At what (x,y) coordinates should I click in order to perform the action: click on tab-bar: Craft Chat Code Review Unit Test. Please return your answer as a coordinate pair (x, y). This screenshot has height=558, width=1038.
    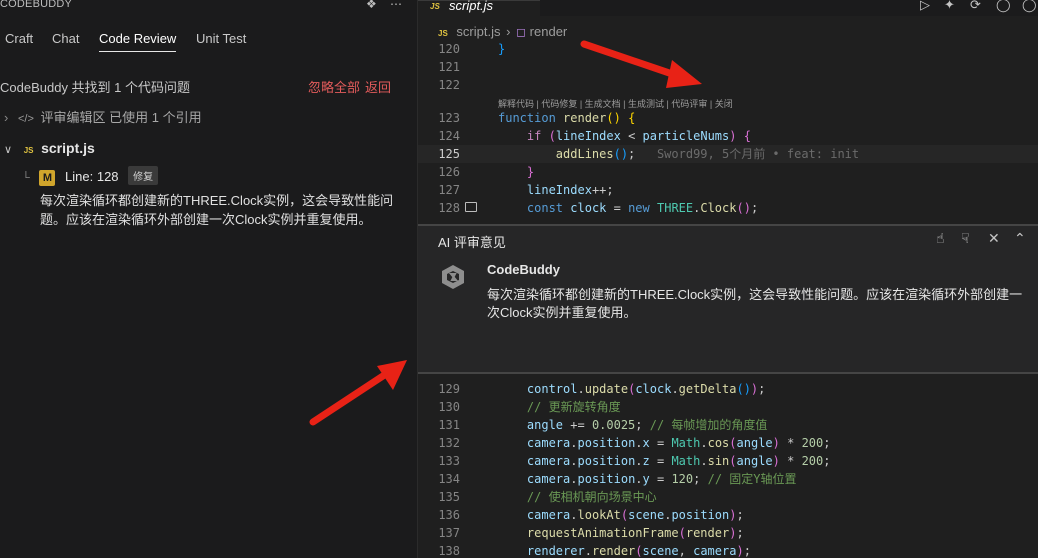
    Looking at the image, I should click on (209, 41).